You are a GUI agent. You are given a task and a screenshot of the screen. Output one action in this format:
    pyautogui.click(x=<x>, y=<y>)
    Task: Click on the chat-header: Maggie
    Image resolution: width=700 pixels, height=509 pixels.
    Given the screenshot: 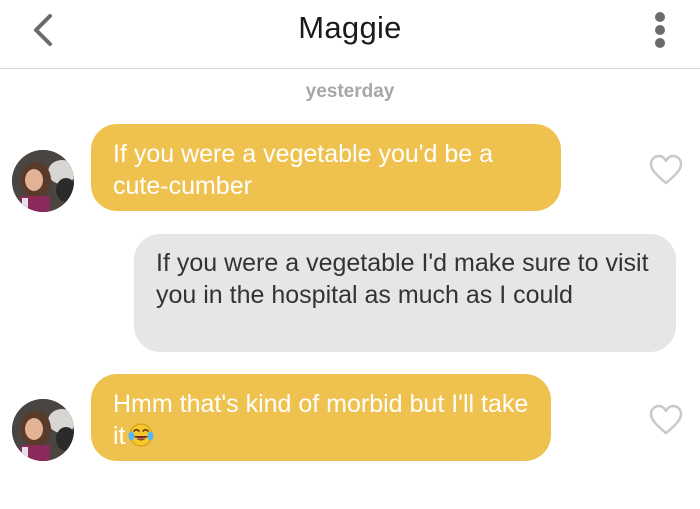 What is the action you would take?
    pyautogui.click(x=350, y=34)
    